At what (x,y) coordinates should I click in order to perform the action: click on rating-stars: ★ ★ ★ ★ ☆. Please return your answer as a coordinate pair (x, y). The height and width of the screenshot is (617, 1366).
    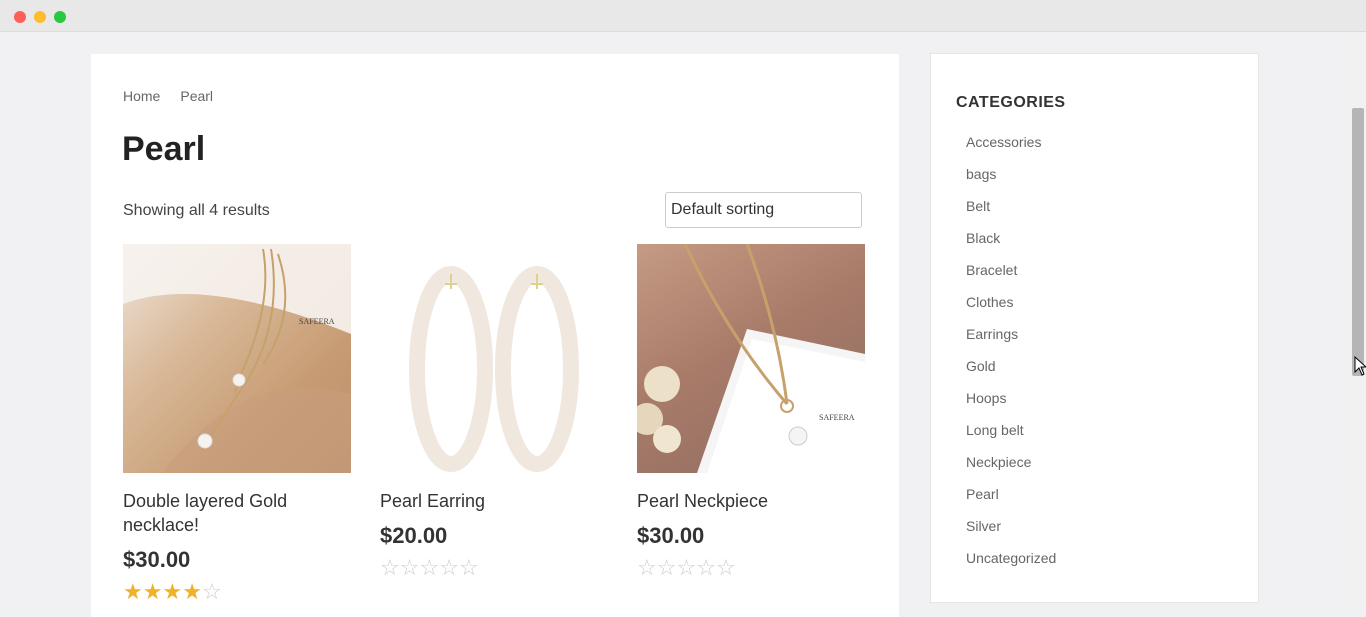
    Looking at the image, I should click on (237, 592).